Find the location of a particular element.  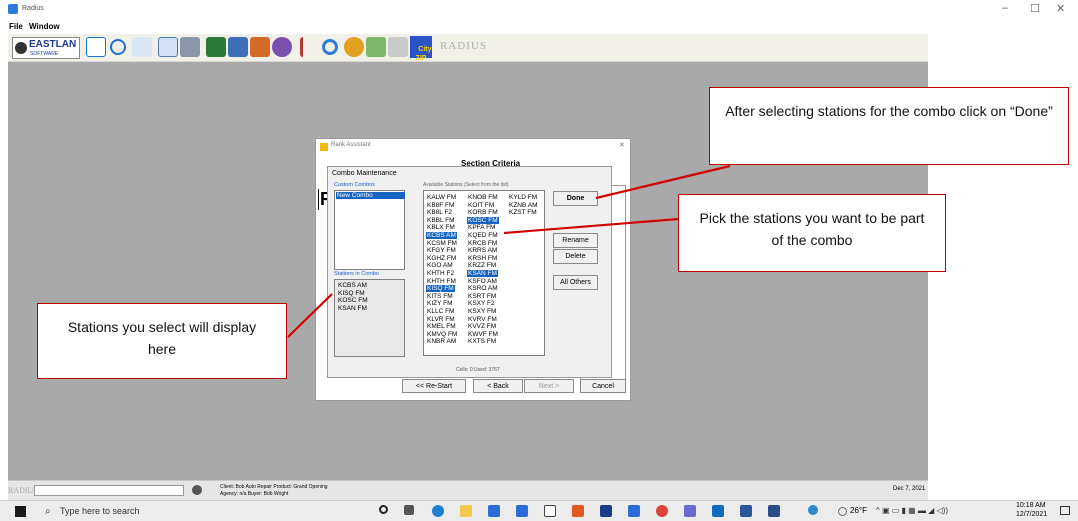

clock-time: 10:18 AM is located at coordinates (1031, 505).